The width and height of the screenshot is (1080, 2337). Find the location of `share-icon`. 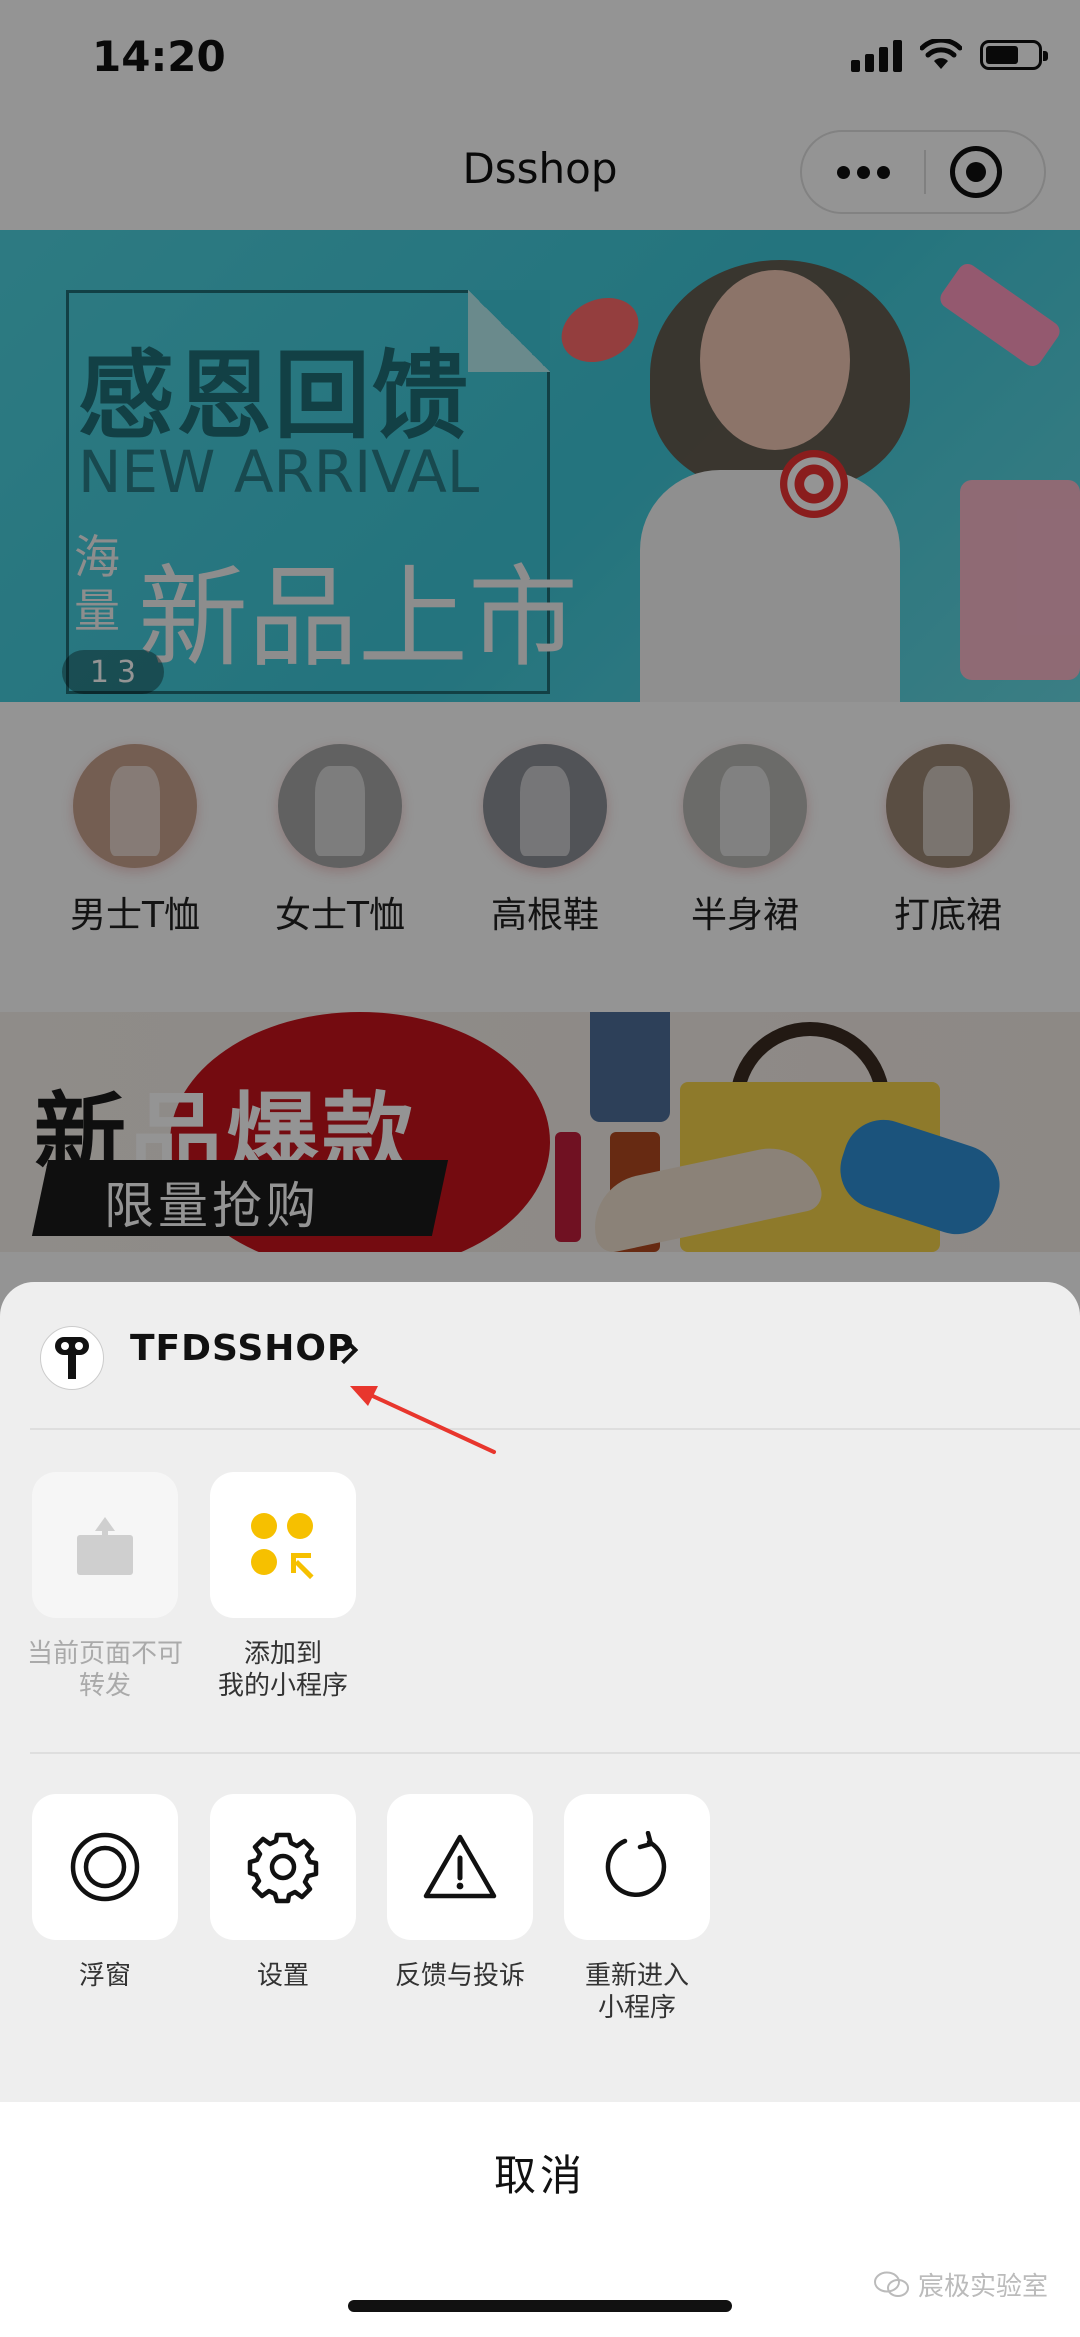

share-icon is located at coordinates (105, 1546).